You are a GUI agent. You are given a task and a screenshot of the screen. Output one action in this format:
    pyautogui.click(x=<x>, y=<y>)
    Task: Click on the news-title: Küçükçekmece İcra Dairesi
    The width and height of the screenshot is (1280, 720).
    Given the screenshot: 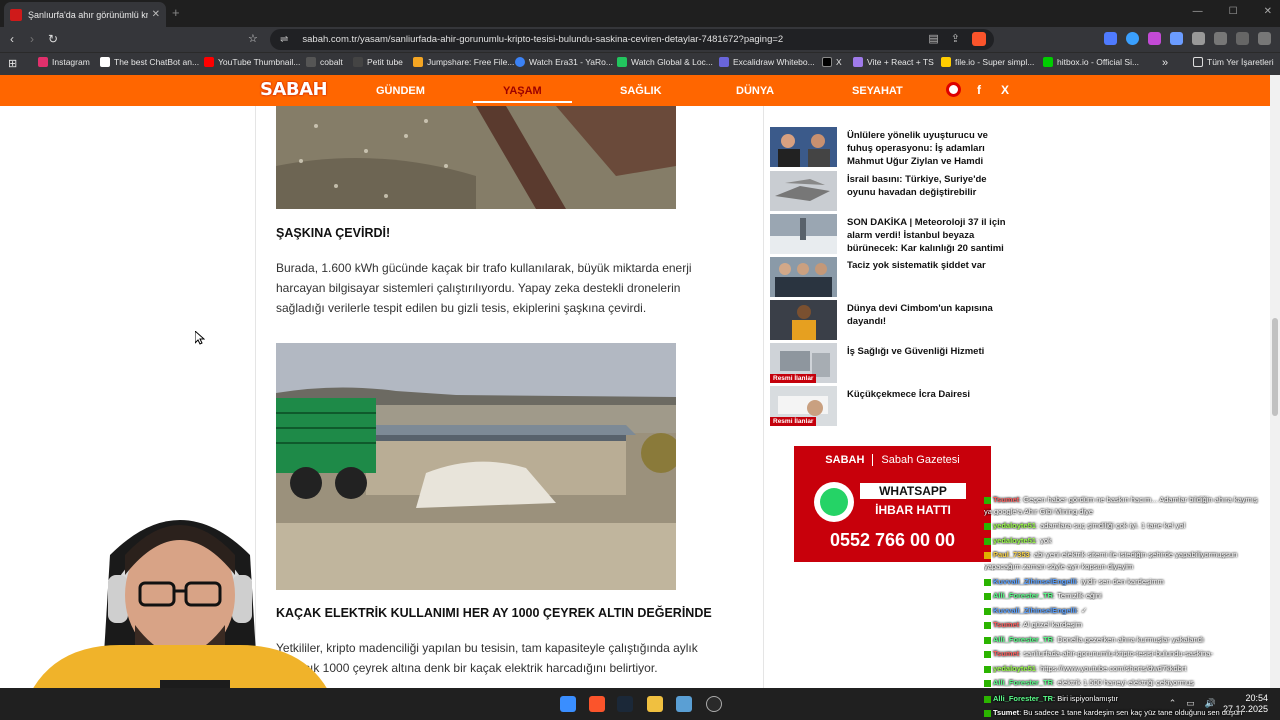 What is the action you would take?
    pyautogui.click(x=929, y=394)
    